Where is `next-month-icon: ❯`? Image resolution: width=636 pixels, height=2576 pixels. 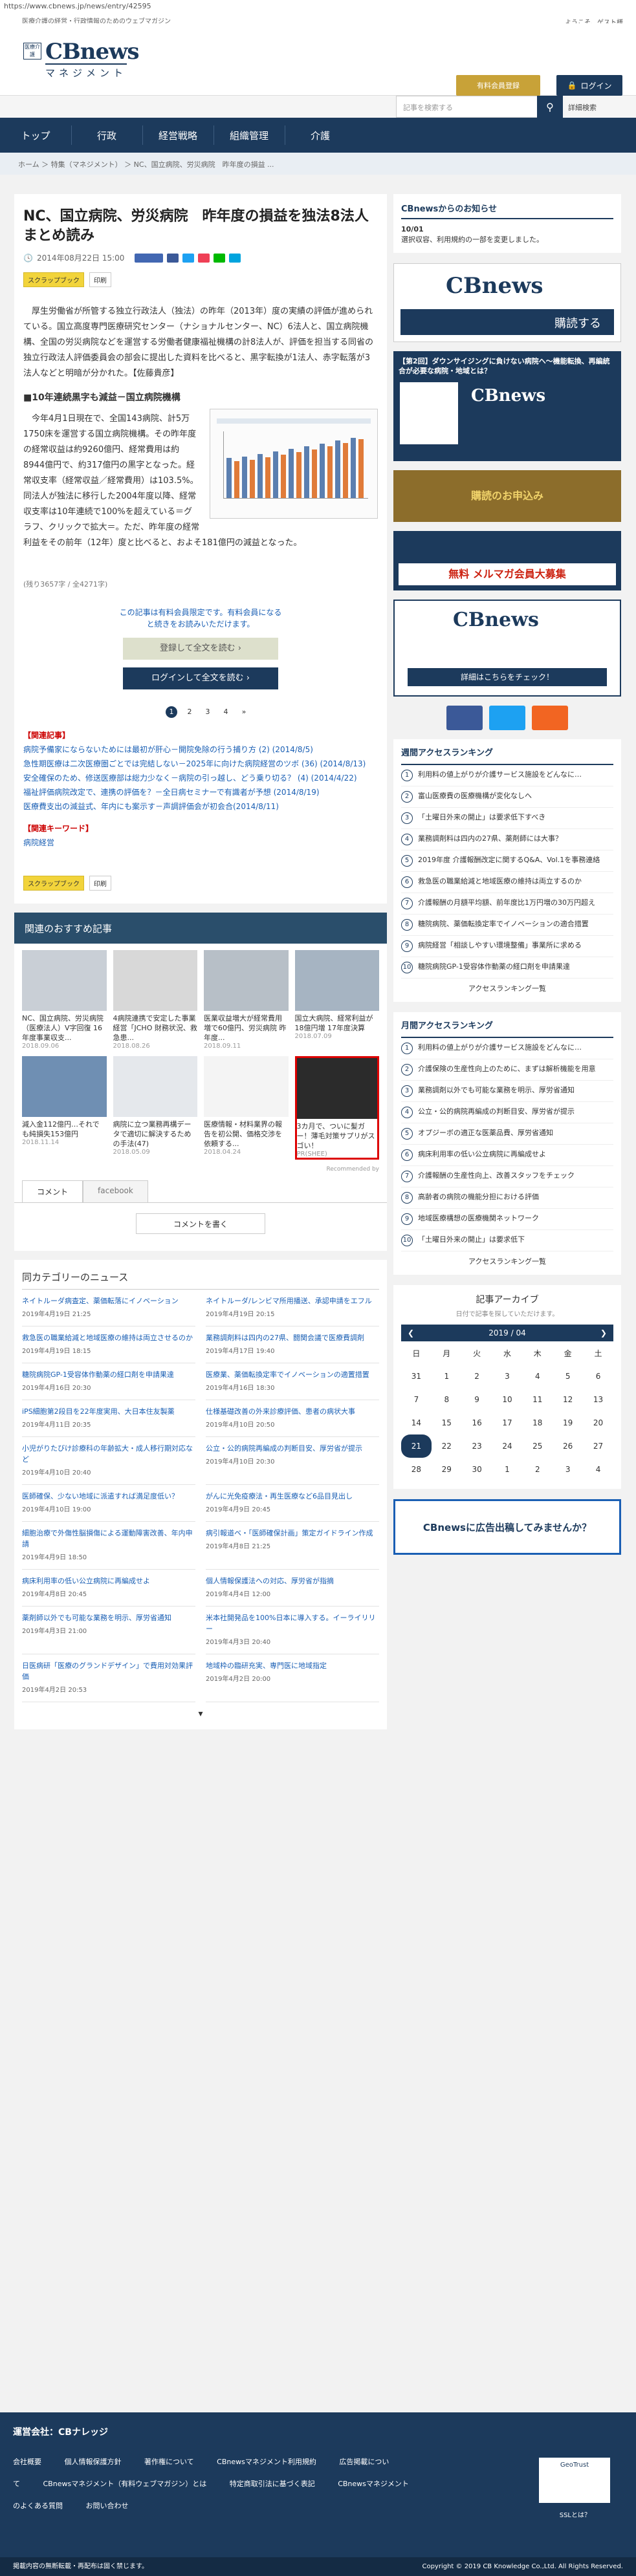
next-month-icon: ❯ is located at coordinates (603, 1332).